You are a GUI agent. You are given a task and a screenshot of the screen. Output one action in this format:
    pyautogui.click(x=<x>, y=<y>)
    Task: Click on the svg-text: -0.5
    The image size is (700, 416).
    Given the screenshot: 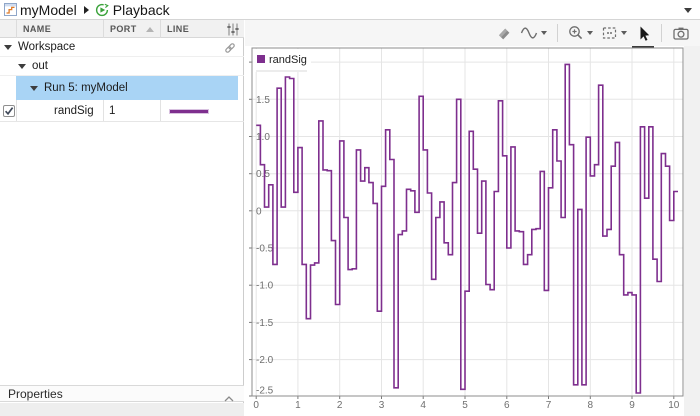 What is the action you would take?
    pyautogui.click(x=265, y=249)
    